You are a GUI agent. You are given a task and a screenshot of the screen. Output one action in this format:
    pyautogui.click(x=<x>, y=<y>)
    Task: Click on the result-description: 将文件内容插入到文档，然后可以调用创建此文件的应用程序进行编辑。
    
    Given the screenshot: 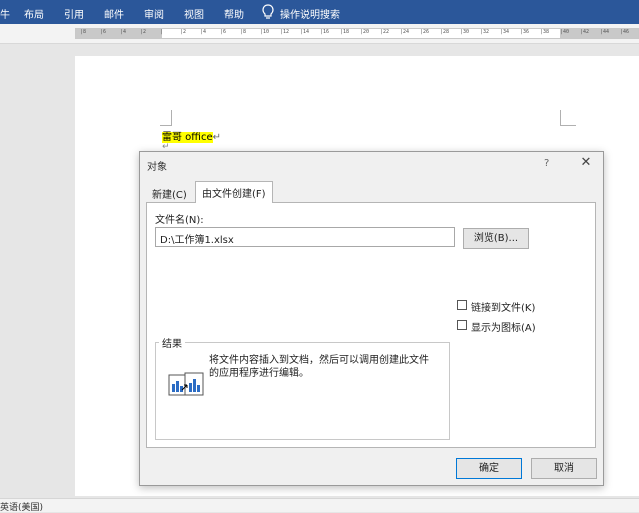 What is the action you would take?
    pyautogui.click(x=319, y=367)
    